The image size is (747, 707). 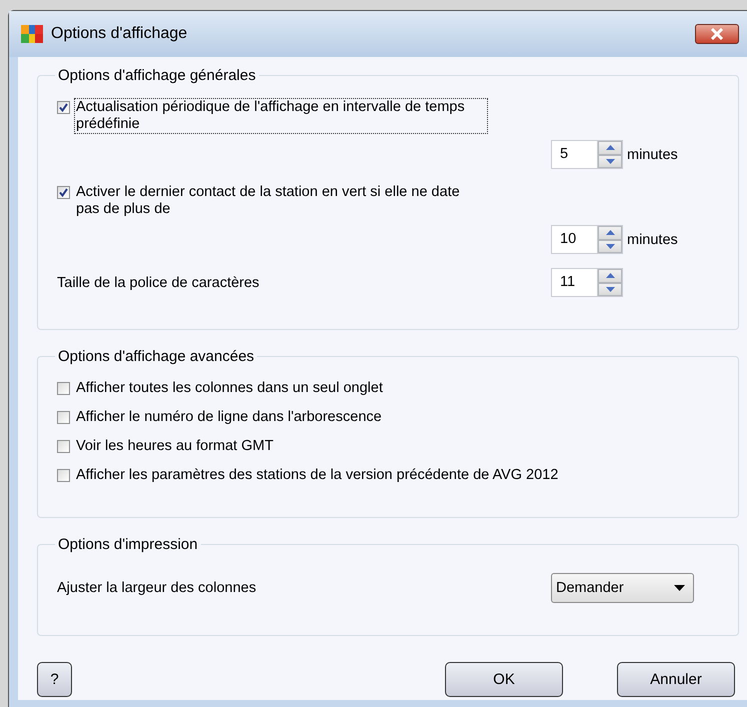 I want to click on checkbox-label: Afficher les paramètres des stations de la version précédente de AVG 2012, so click(x=317, y=475).